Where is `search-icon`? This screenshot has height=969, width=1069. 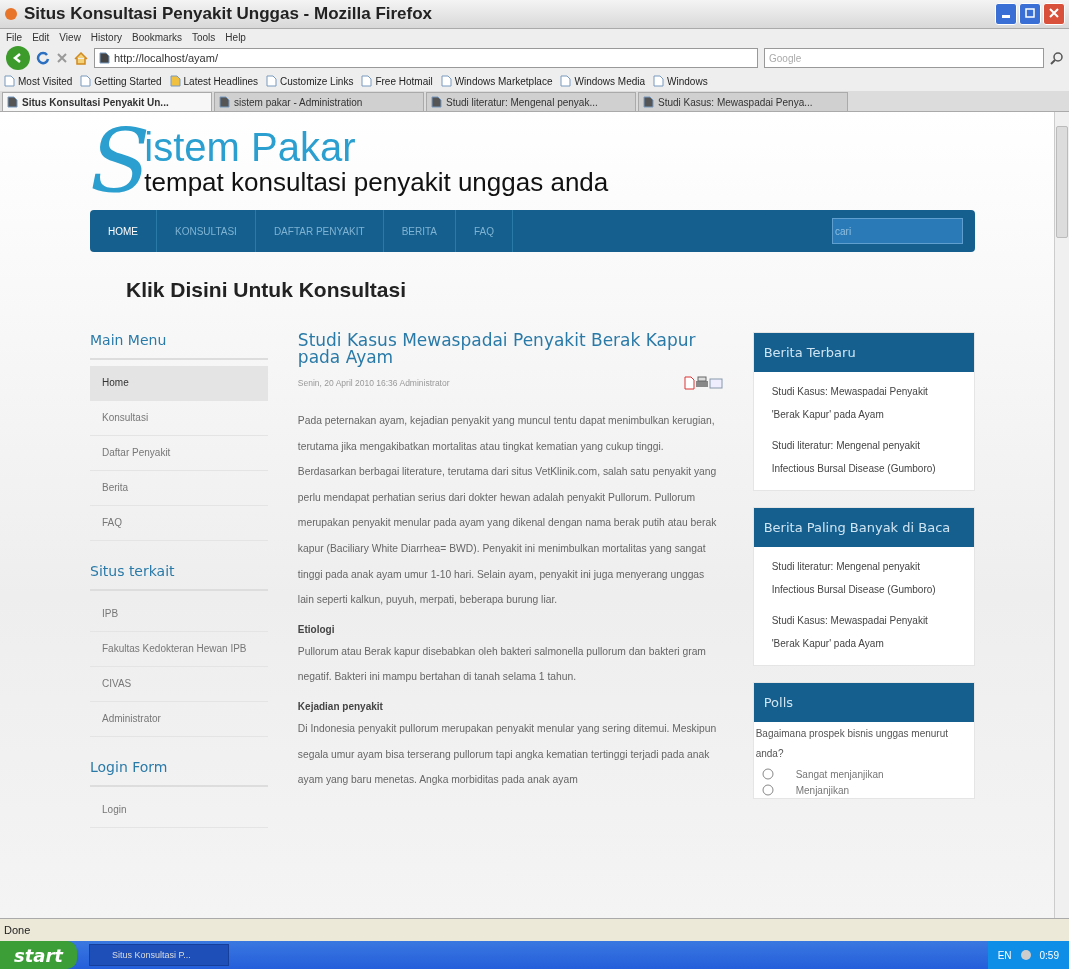 search-icon is located at coordinates (1056, 58).